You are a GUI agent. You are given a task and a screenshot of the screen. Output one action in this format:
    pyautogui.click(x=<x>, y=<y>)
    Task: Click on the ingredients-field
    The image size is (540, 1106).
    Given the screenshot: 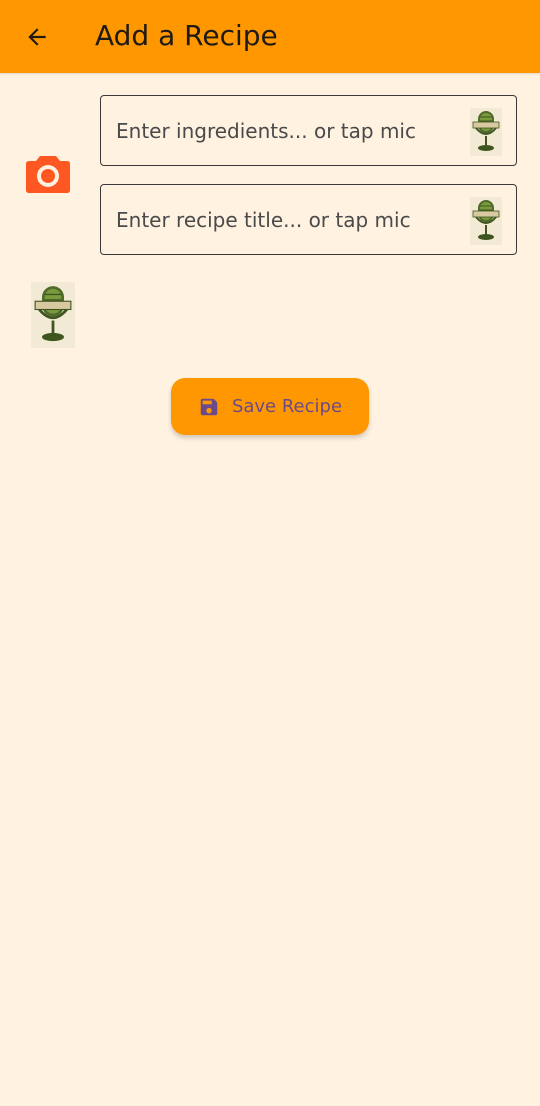 What is the action you would take?
    pyautogui.click(x=308, y=130)
    